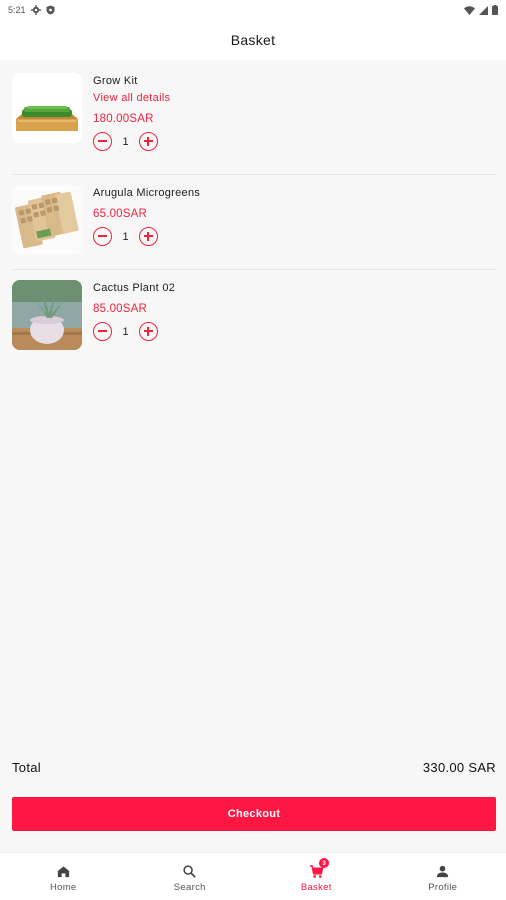 This screenshot has width=506, height=900. What do you see at coordinates (316, 876) in the screenshot?
I see `nav-item-basket: 3 Basket` at bounding box center [316, 876].